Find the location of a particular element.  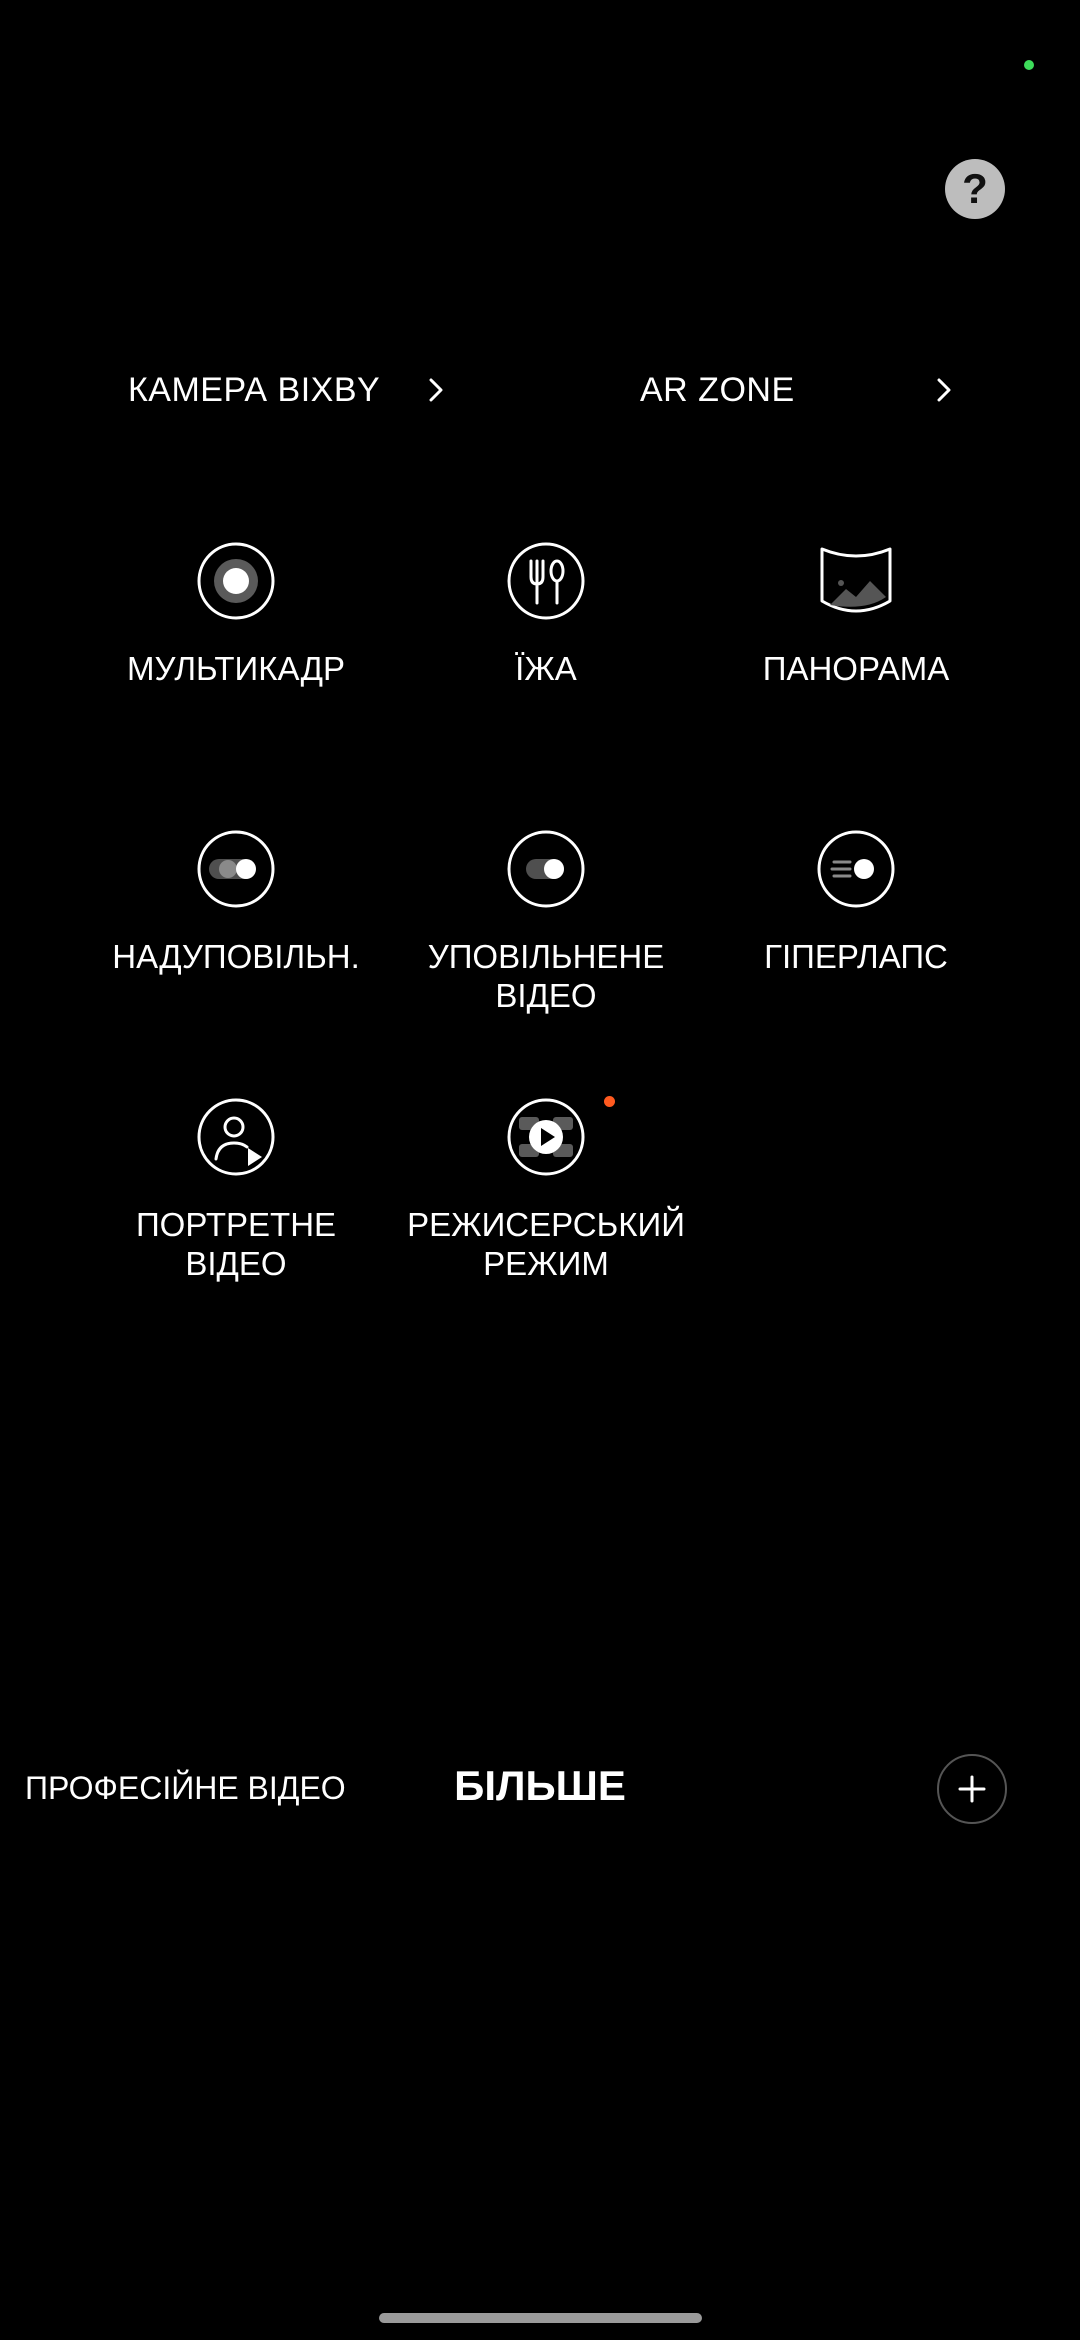

super-slow-mo-icon is located at coordinates (236, 869).